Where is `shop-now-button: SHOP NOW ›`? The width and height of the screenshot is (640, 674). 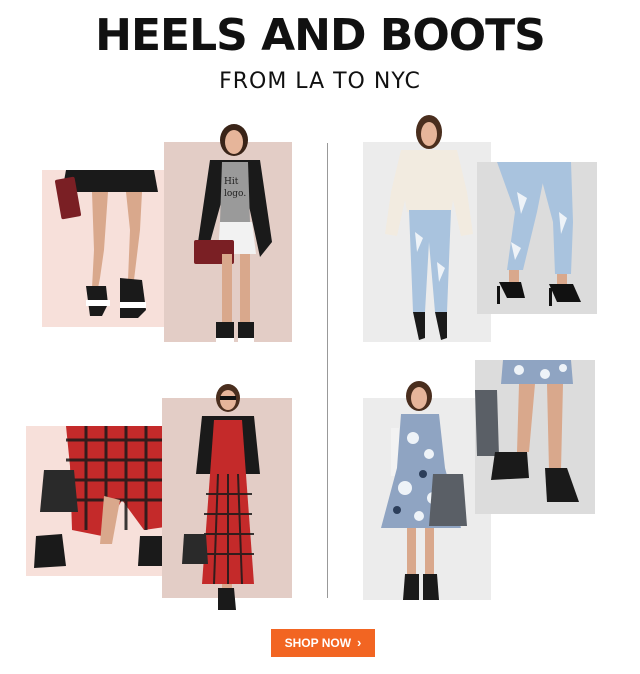
shop-now-button: SHOP NOW › is located at coordinates (323, 643).